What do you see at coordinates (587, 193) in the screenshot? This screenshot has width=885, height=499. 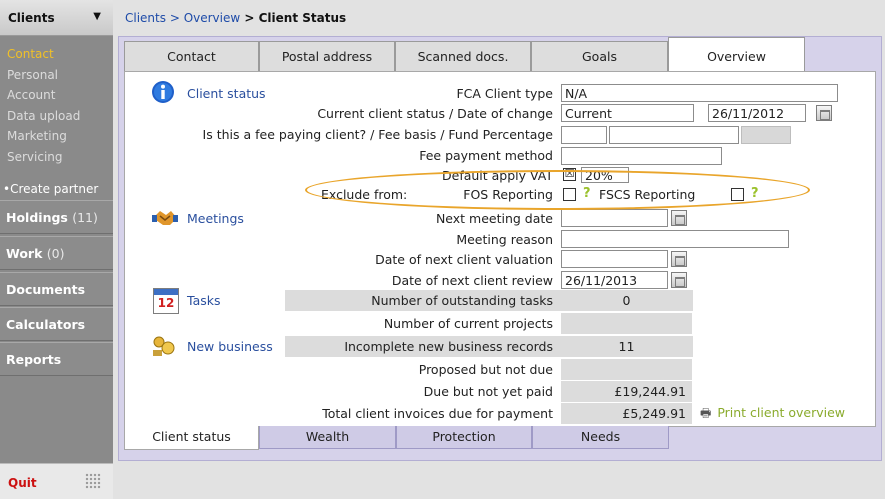 I see `fos-help-icon: ?` at bounding box center [587, 193].